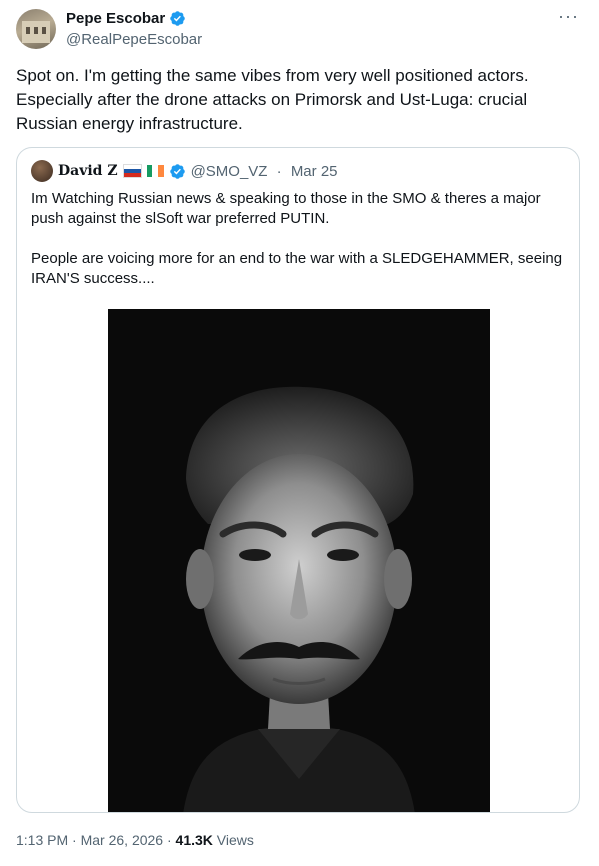  Describe the element at coordinates (115, 18) in the screenshot. I see `author-display-name: Pepe Escobar` at that location.